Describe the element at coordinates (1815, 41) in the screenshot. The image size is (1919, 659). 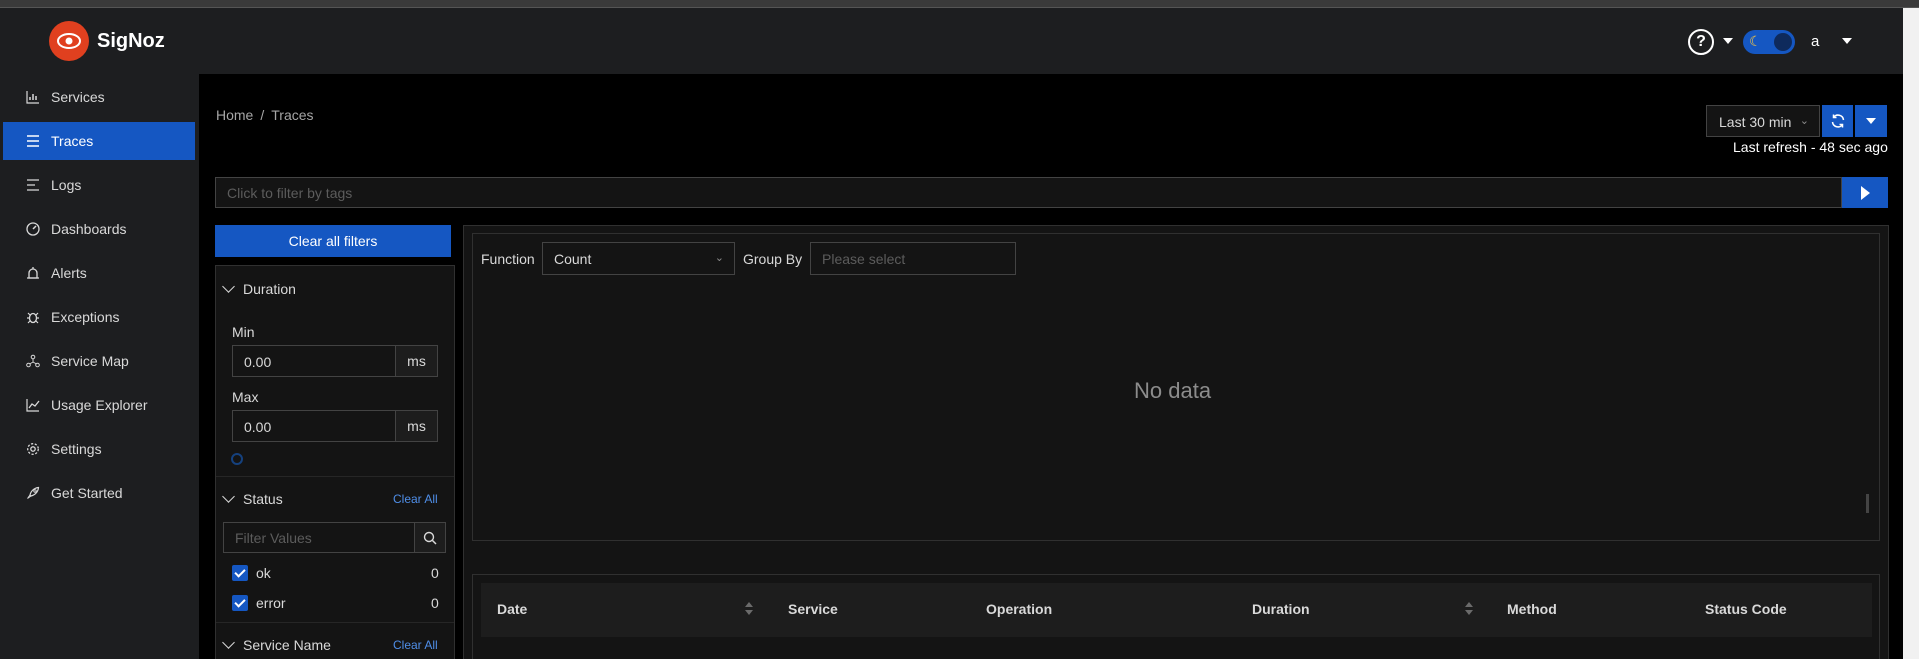
I see `user-avatar: a` at that location.